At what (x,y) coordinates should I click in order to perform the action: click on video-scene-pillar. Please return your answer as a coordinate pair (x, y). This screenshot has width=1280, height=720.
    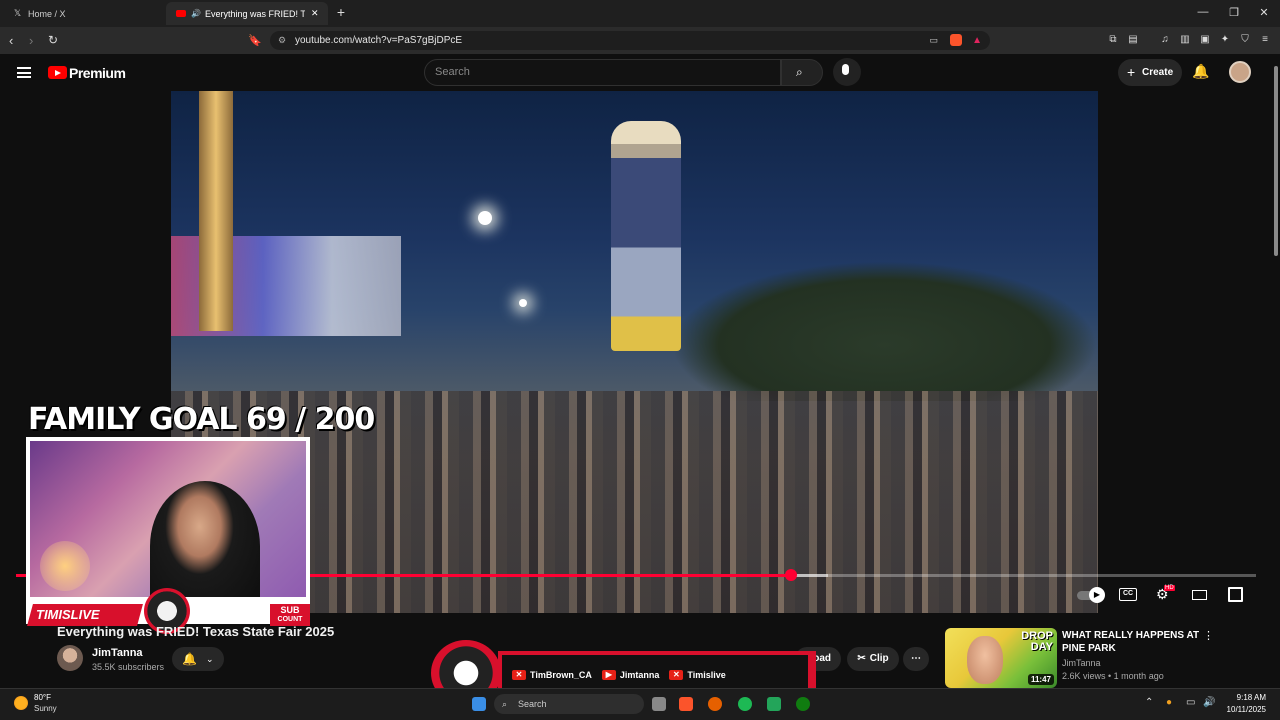
    Looking at the image, I should click on (216, 211).